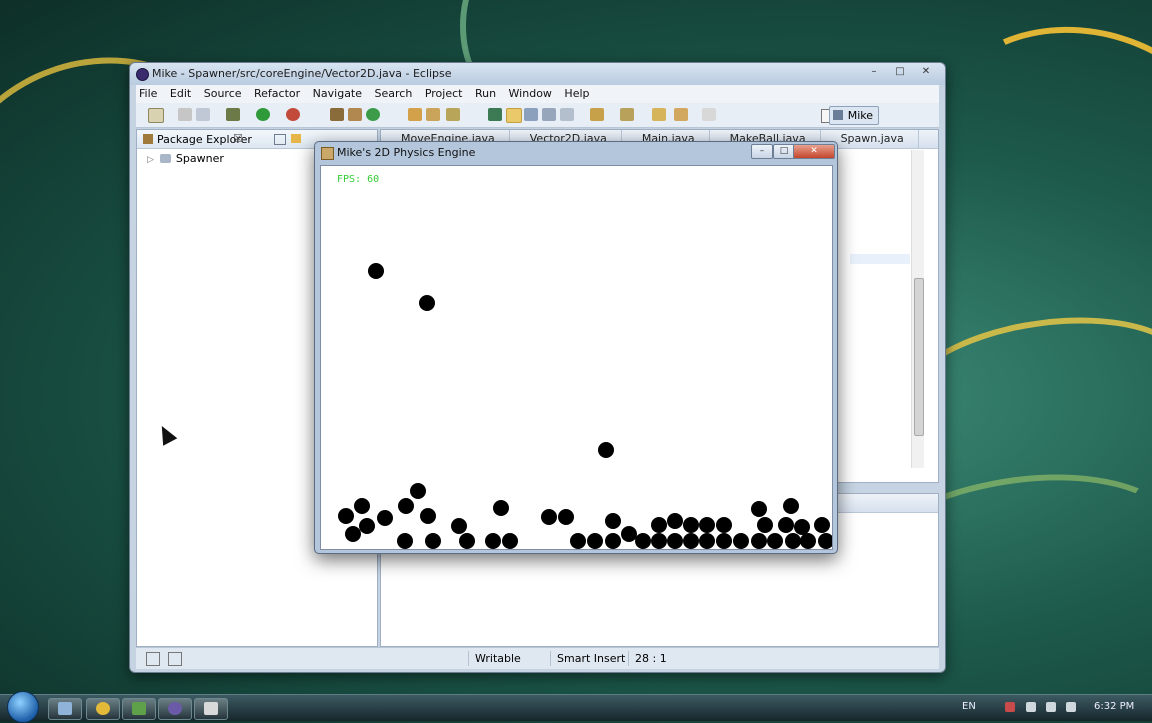  I want to click on language-indicator: EN, so click(969, 706).